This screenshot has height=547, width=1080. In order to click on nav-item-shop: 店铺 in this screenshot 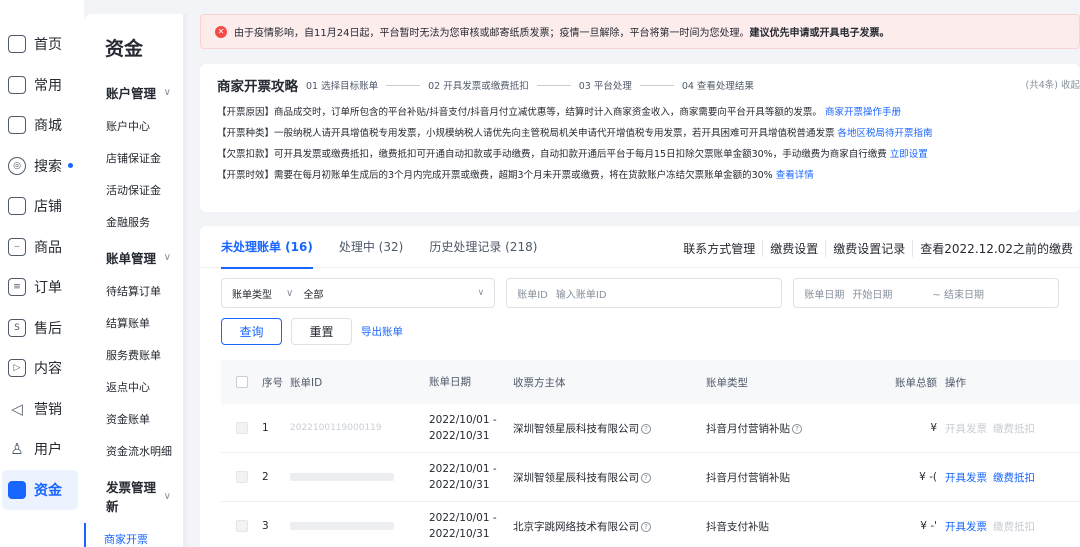, I will do `click(42, 206)`.